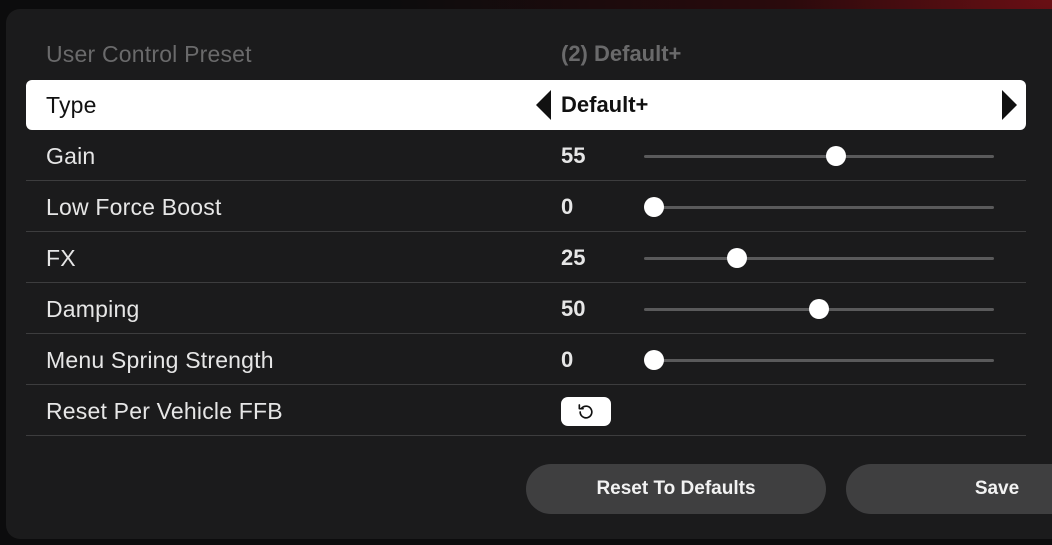  I want to click on preset-label: User Control Preset, so click(149, 54).